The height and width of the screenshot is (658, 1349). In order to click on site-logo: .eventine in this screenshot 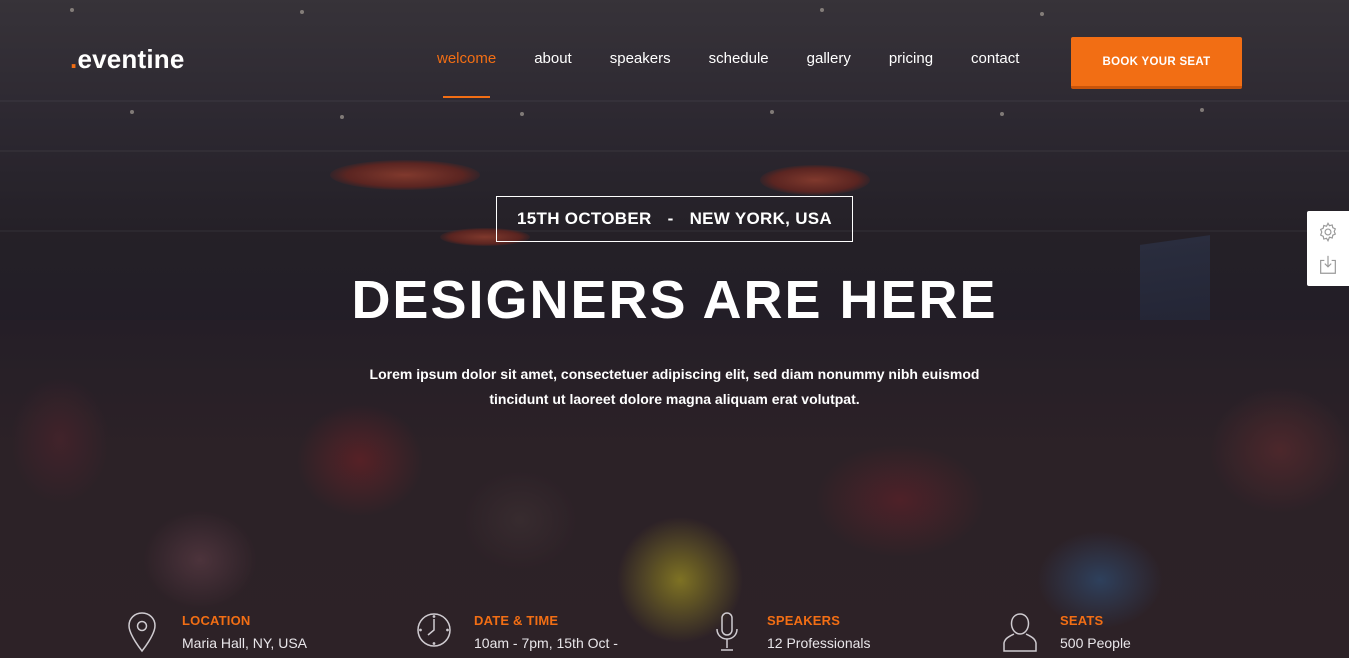, I will do `click(127, 59)`.